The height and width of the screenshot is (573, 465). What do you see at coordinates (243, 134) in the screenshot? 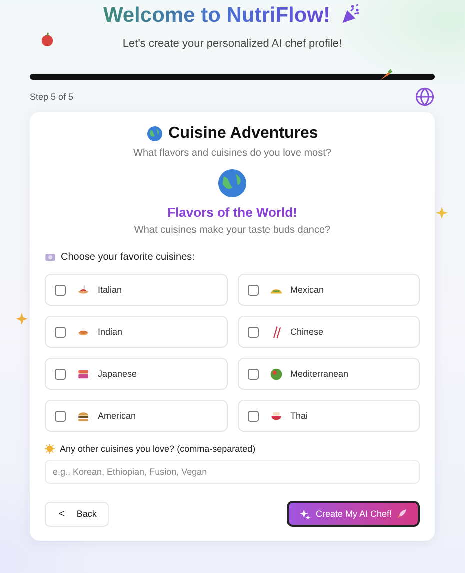
I see `card-title: Cuisine Adventures` at bounding box center [243, 134].